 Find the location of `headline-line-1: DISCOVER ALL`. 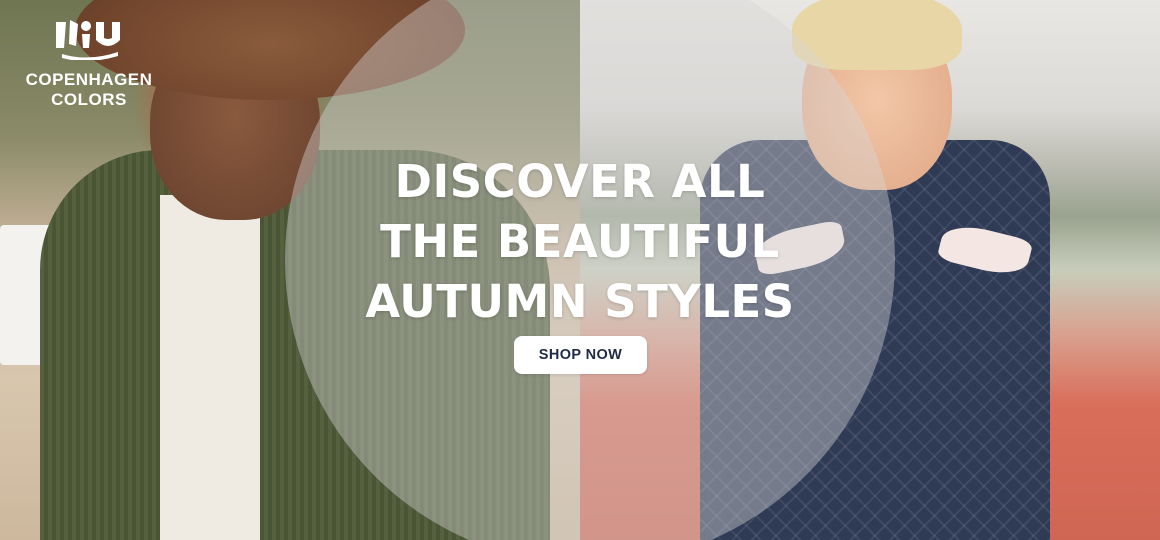

headline-line-1: DISCOVER ALL is located at coordinates (580, 181).